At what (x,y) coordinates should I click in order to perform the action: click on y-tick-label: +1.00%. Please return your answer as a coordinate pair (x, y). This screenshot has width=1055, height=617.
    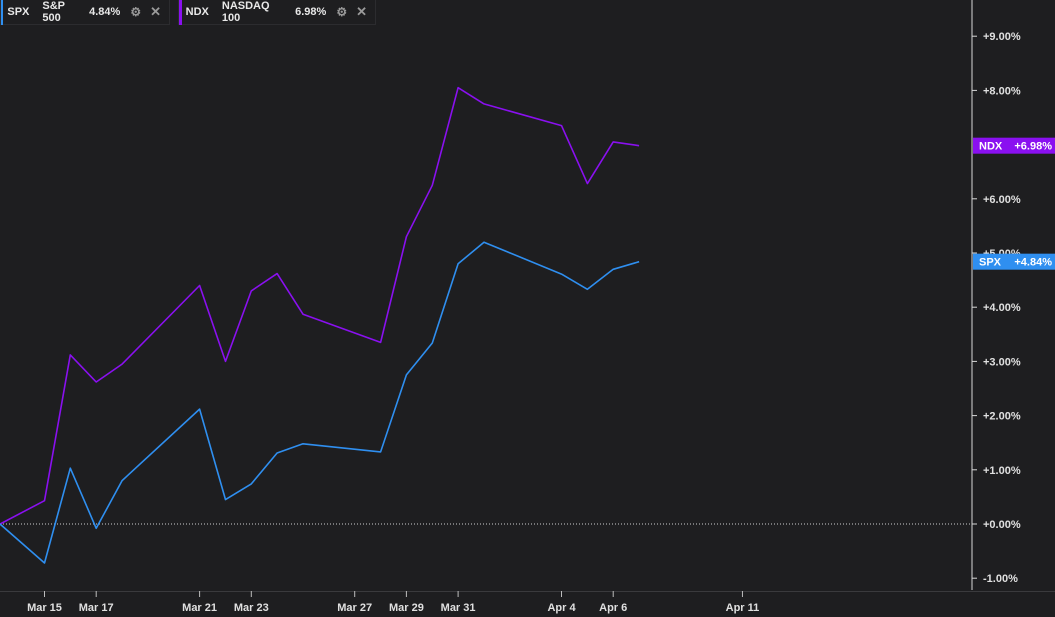
    Looking at the image, I should click on (1002, 471).